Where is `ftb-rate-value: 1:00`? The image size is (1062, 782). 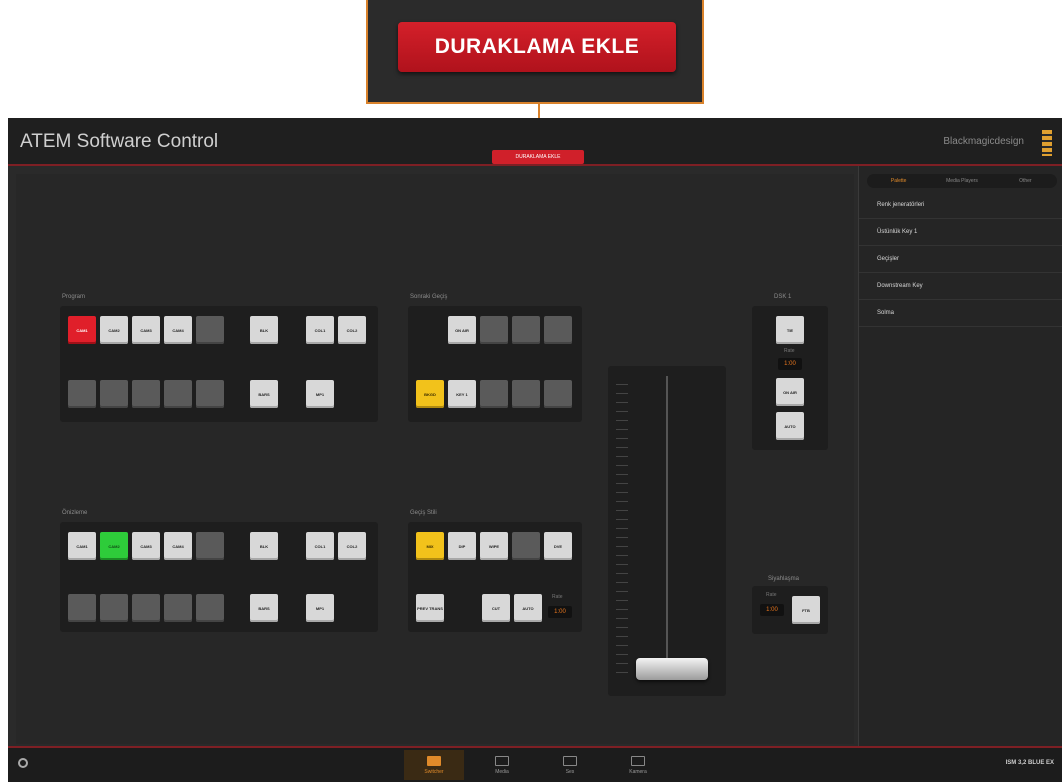 ftb-rate-value: 1:00 is located at coordinates (772, 610).